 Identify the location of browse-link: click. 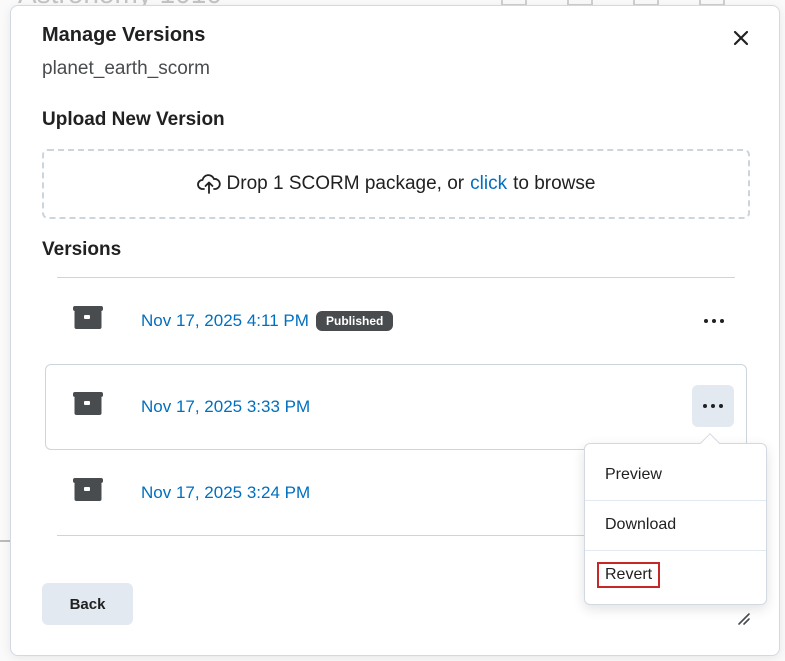
(488, 184).